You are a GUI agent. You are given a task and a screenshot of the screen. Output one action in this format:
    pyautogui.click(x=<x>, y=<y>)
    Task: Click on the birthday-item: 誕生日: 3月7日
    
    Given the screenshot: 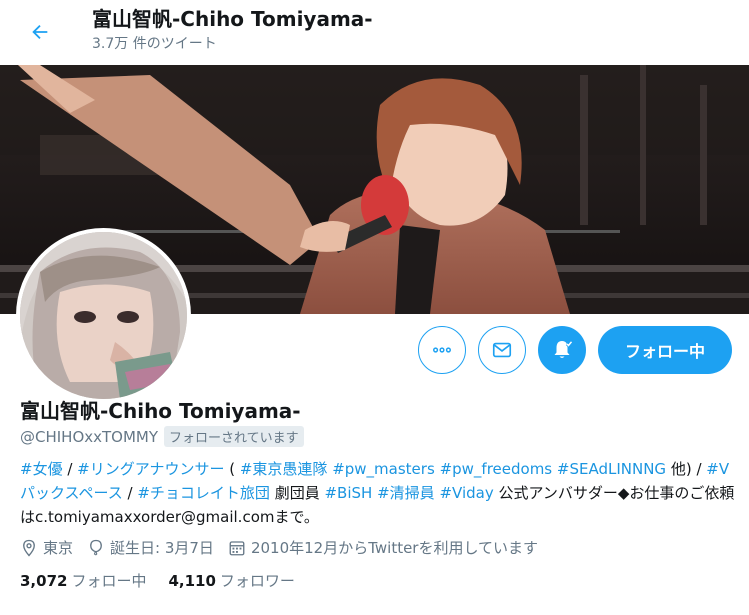 What is the action you would take?
    pyautogui.click(x=150, y=547)
    